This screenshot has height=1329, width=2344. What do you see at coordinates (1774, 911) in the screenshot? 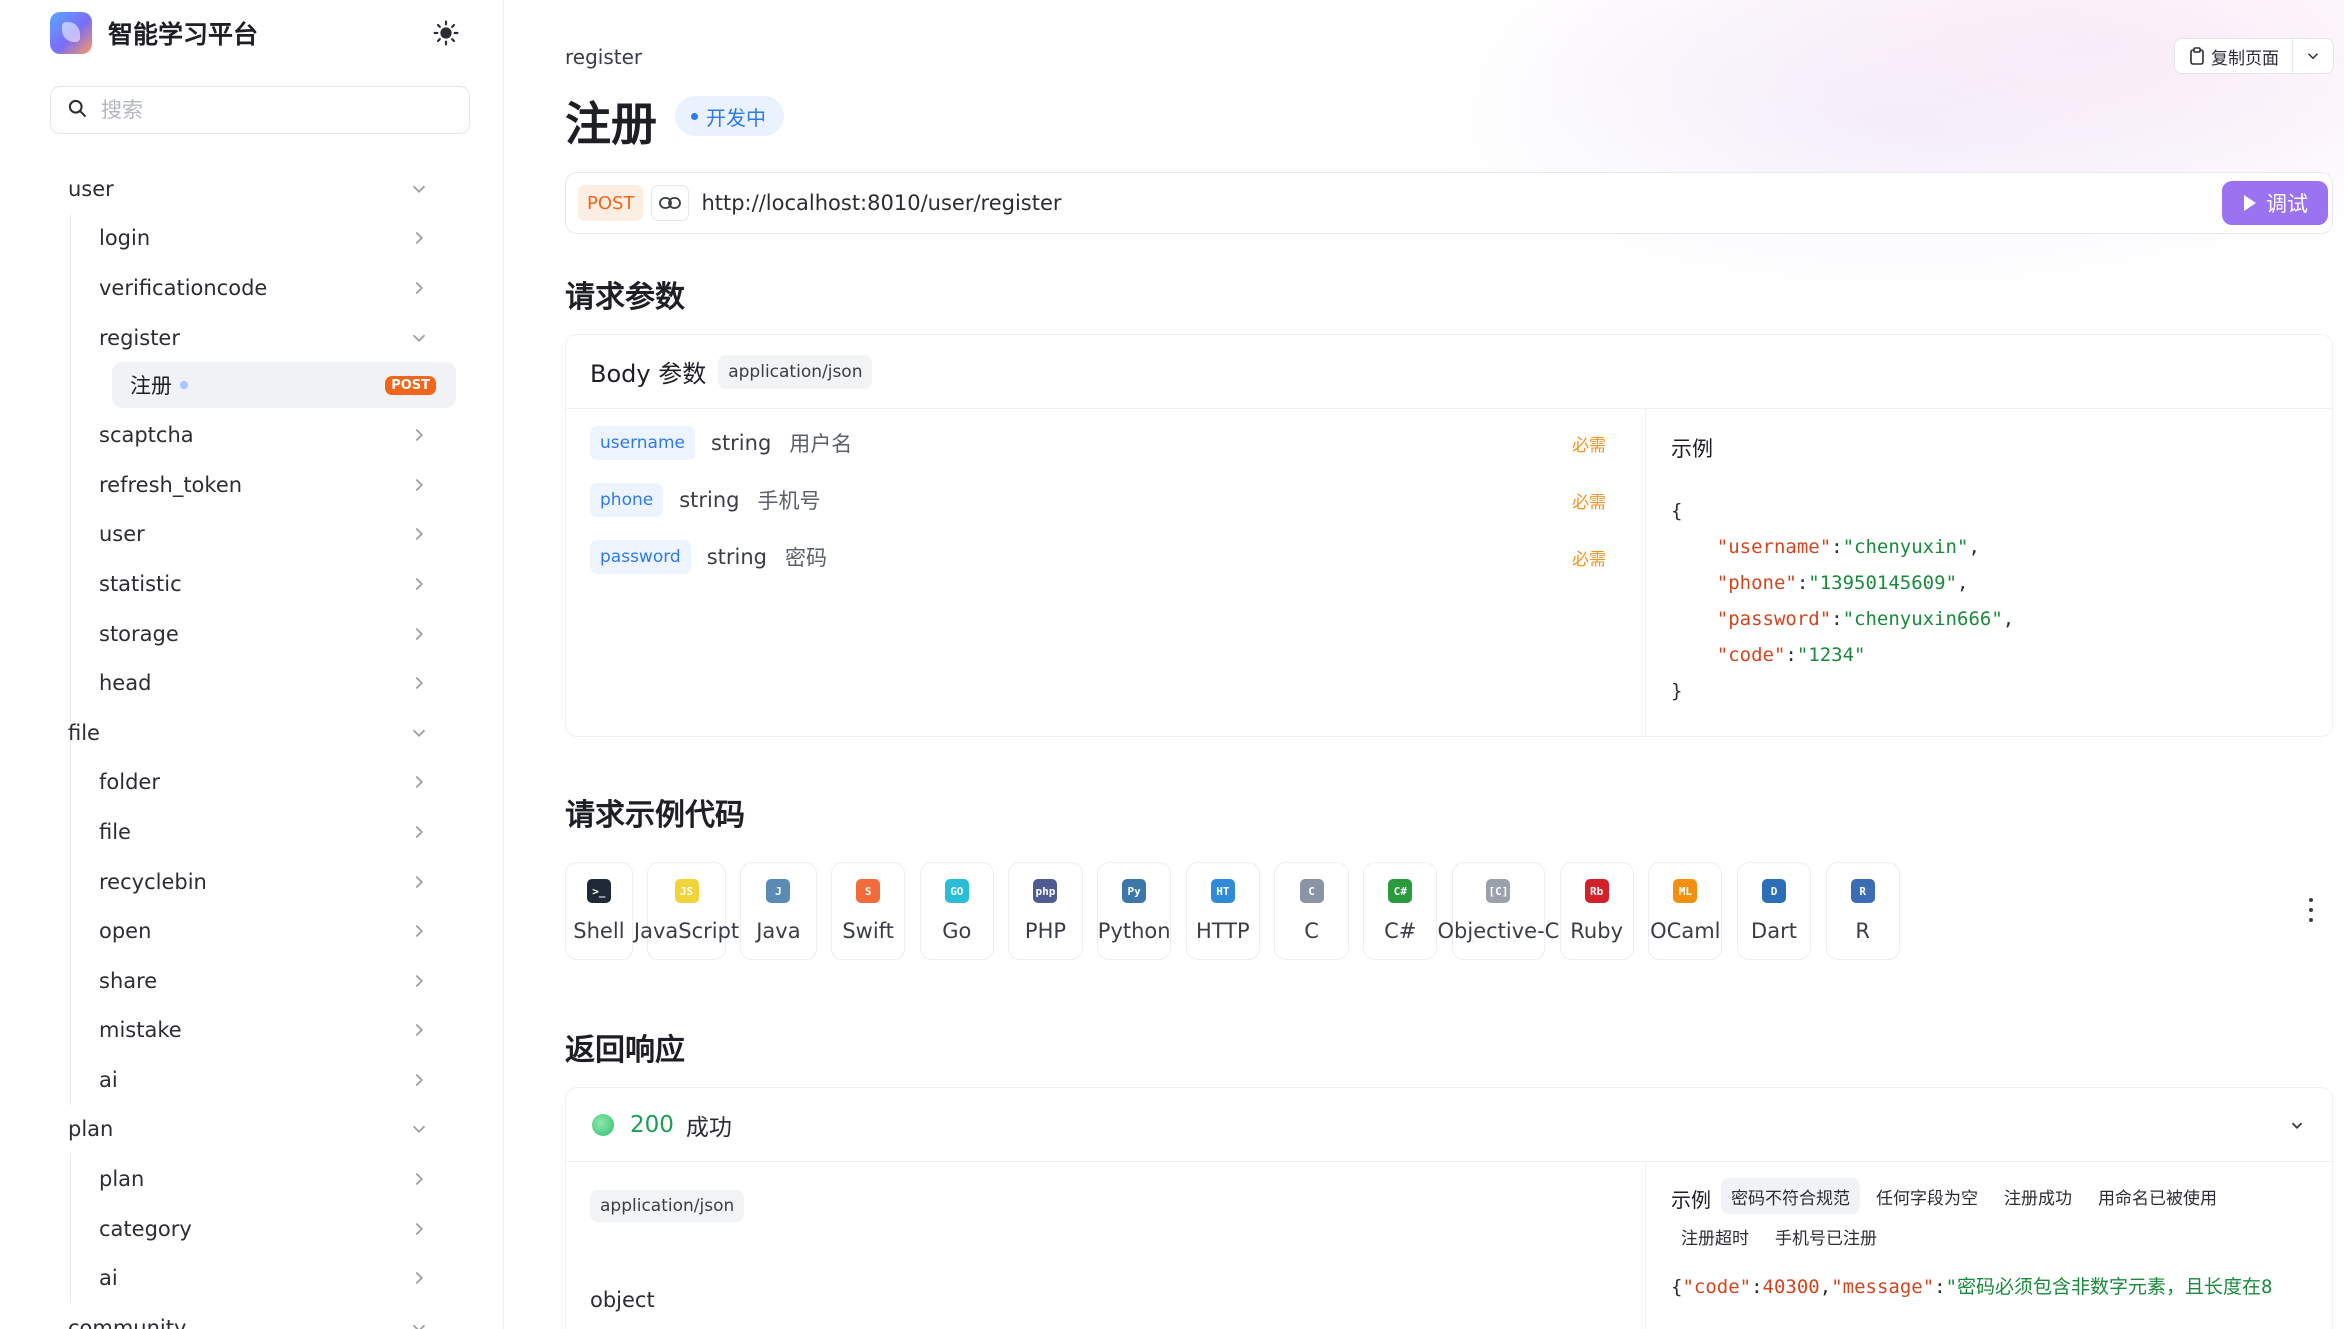
I see `language-tab-dart: D Dart` at bounding box center [1774, 911].